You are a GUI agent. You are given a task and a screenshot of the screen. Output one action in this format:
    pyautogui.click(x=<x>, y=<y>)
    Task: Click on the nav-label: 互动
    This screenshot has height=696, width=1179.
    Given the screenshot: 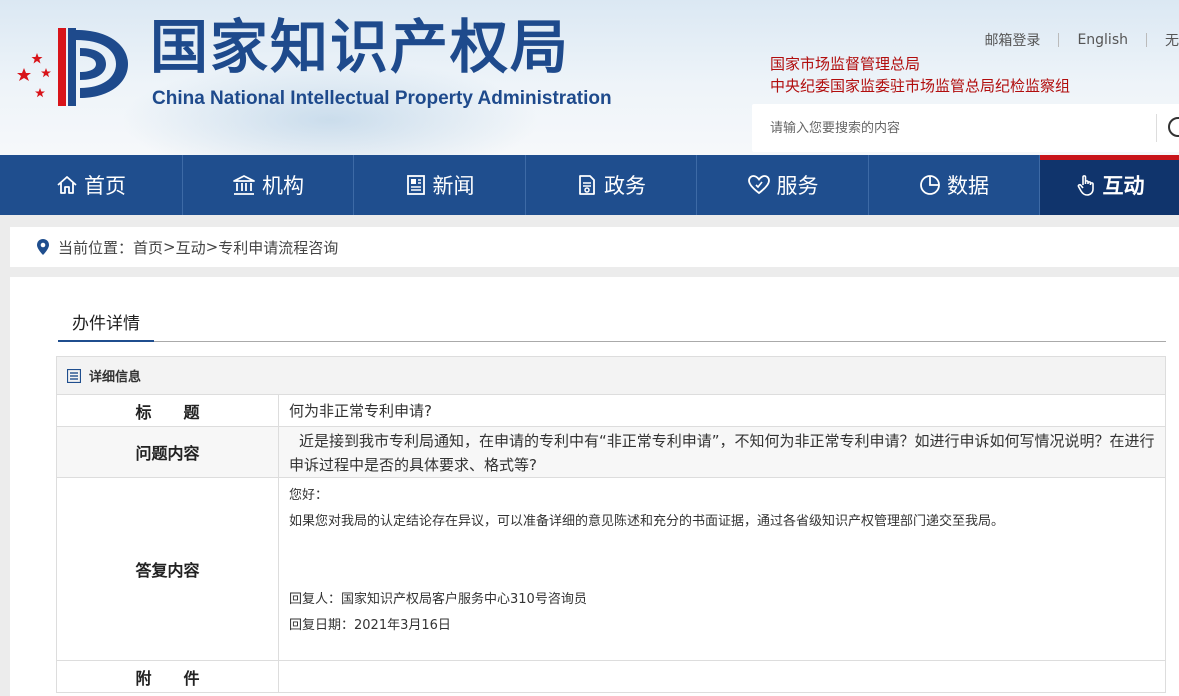 What is the action you would take?
    pyautogui.click(x=1123, y=186)
    